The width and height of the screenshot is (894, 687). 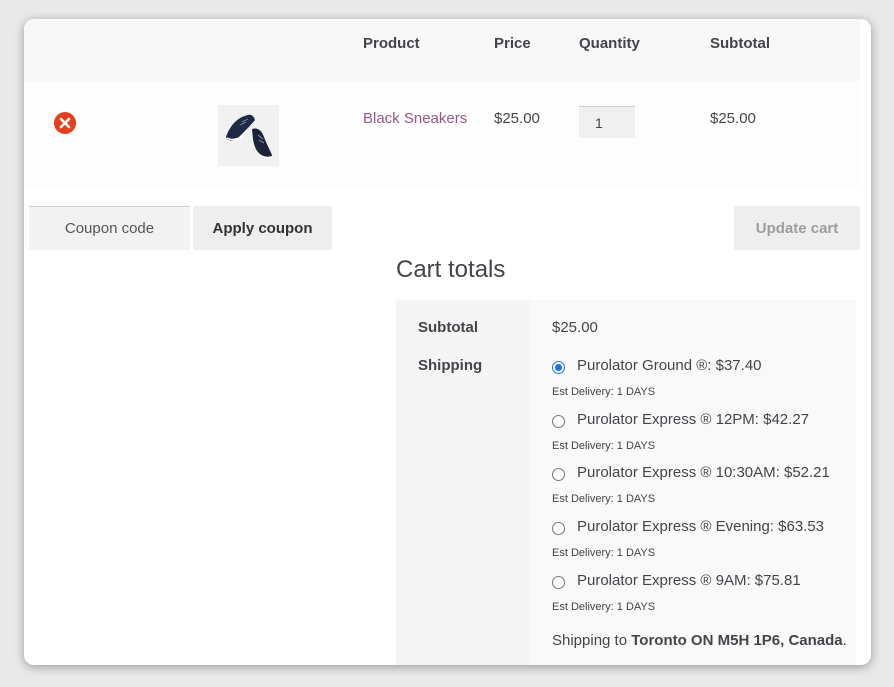 I want to click on shipping-radio-express-1030am, so click(x=558, y=474).